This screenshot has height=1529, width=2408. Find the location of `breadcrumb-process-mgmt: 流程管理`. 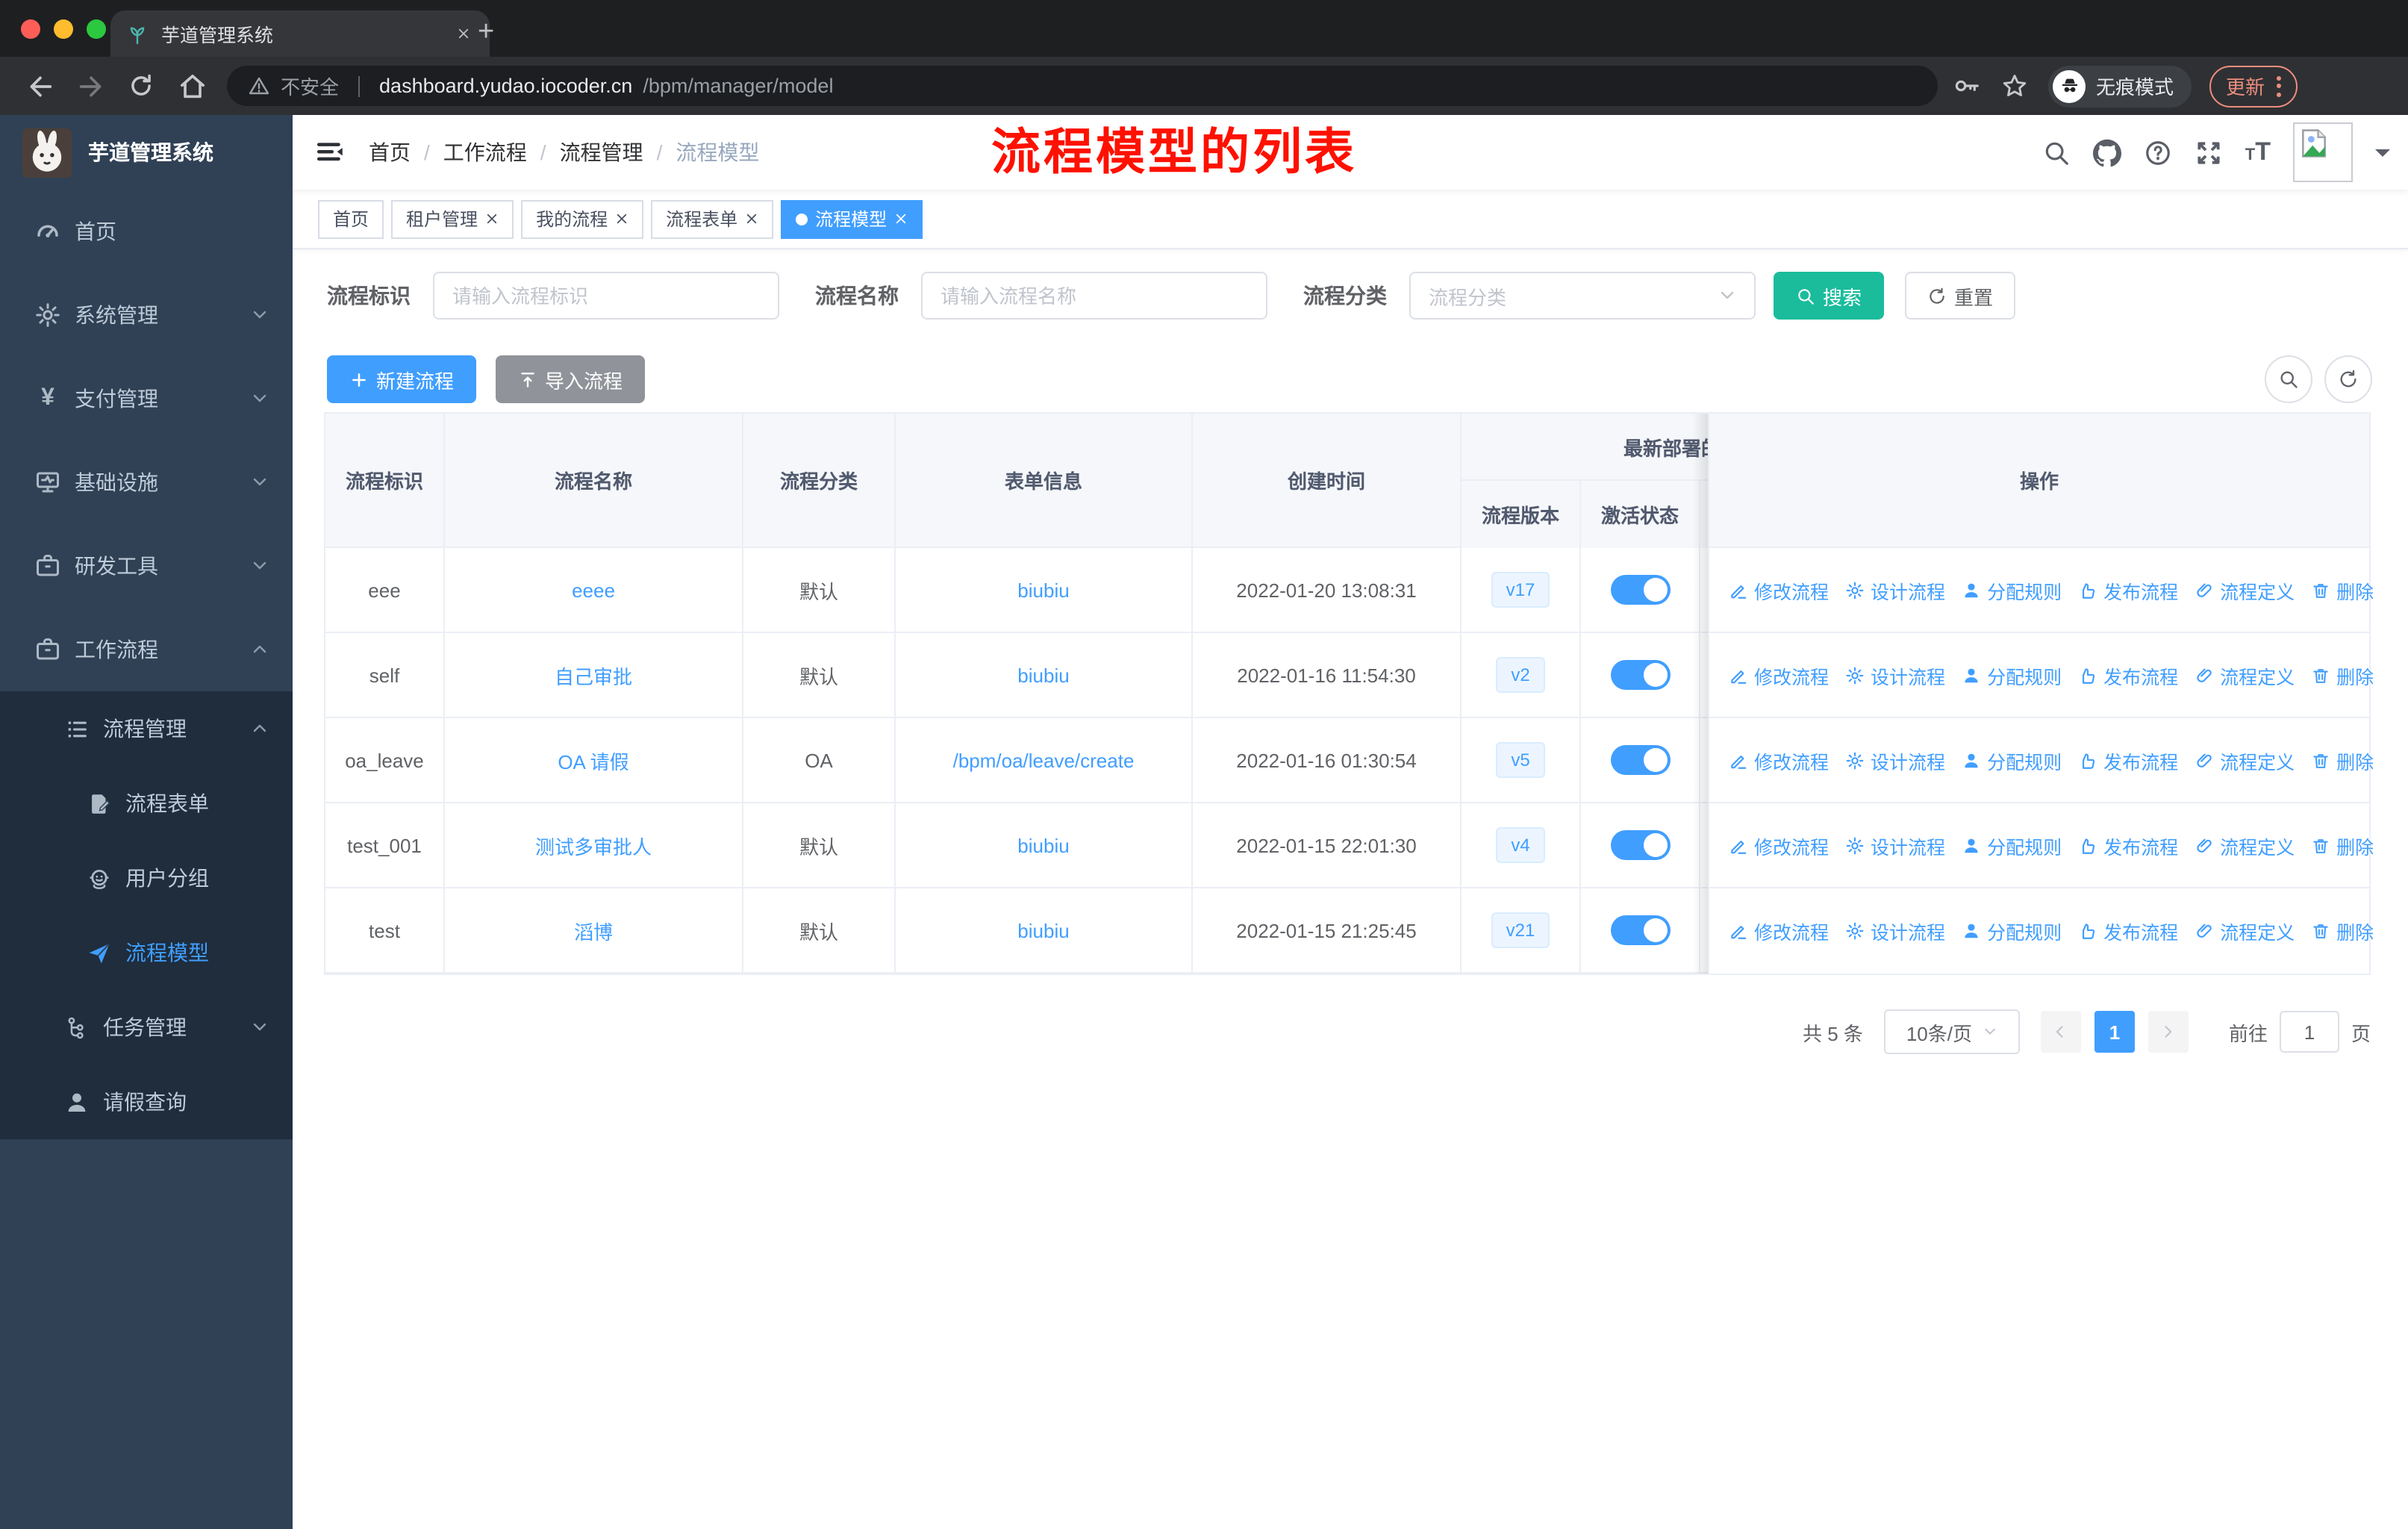

breadcrumb-process-mgmt: 流程管理 is located at coordinates (601, 152).